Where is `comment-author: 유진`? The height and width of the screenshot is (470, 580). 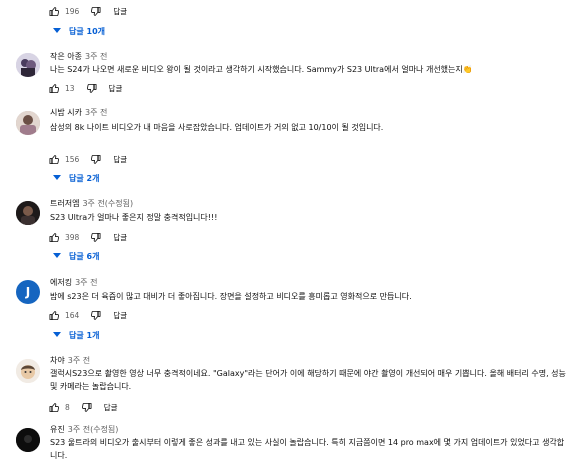 comment-author: 유진 is located at coordinates (57, 429).